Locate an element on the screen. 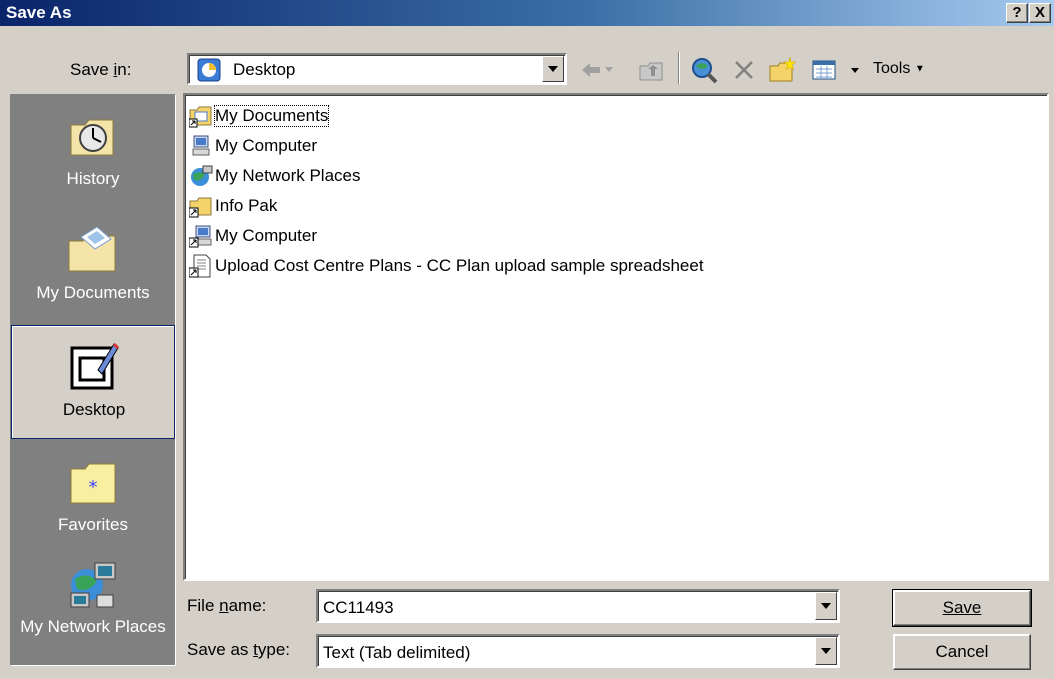 This screenshot has width=1054, height=679. save-as-type-value: Text (Tab delimited) is located at coordinates (397, 652).